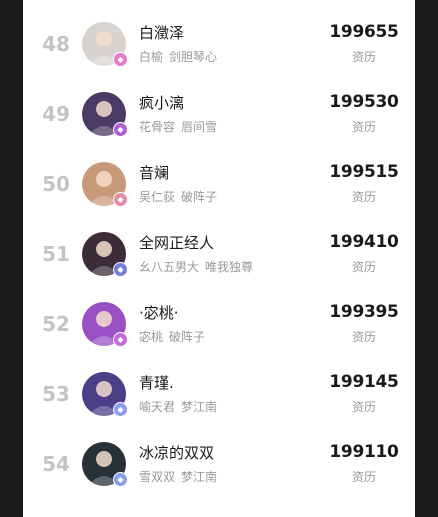  What do you see at coordinates (157, 477) in the screenshot?
I see `player-tag: 雪双双` at bounding box center [157, 477].